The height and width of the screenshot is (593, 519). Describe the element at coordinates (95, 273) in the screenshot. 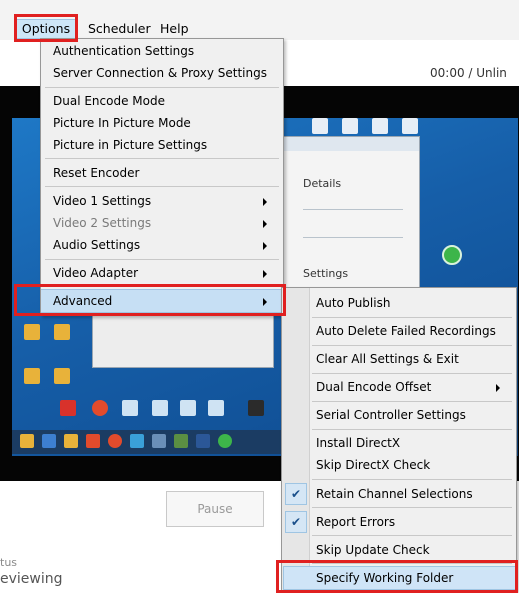

I see `menu-item-video-adapter: Video Adapter` at that location.